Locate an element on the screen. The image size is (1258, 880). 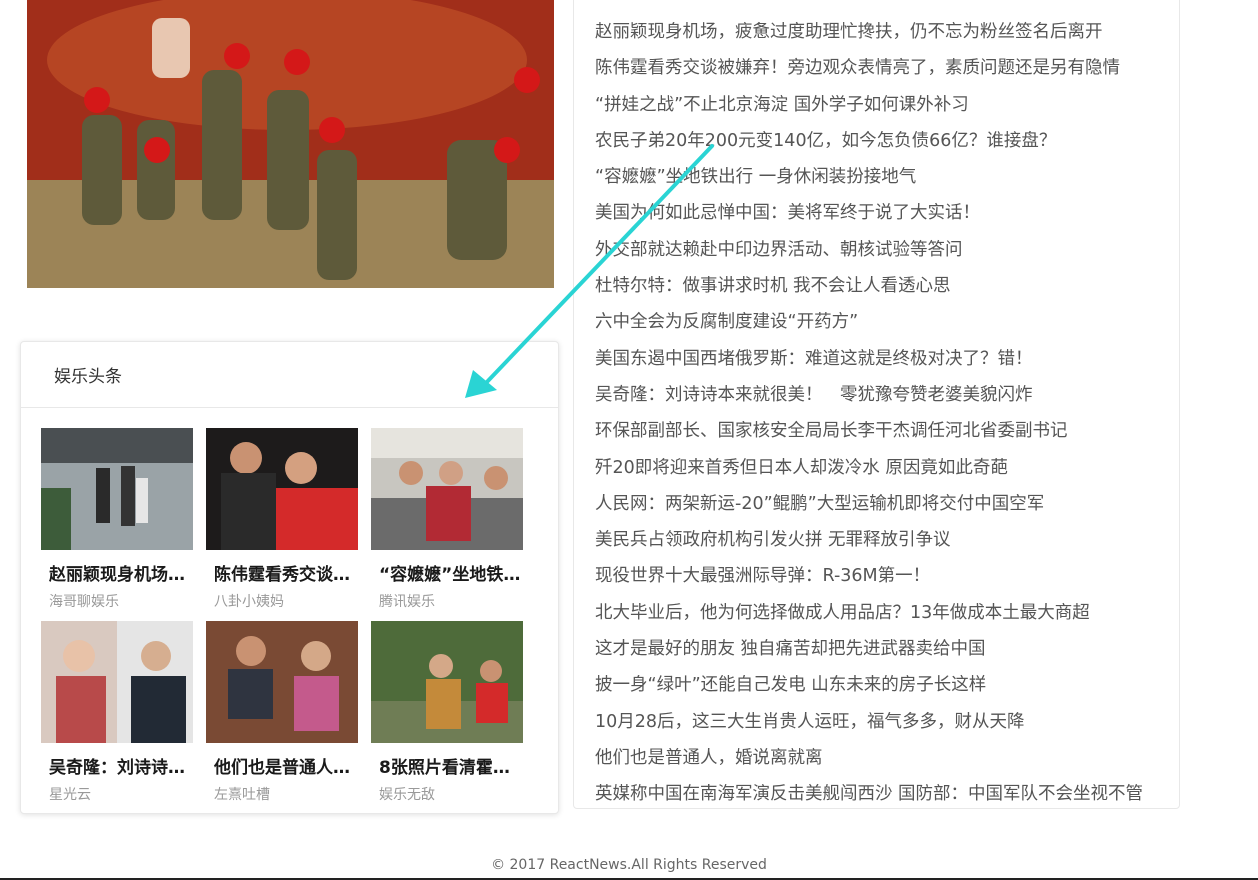
entertainment-item-source: 腾讯娱乐 is located at coordinates (407, 602).